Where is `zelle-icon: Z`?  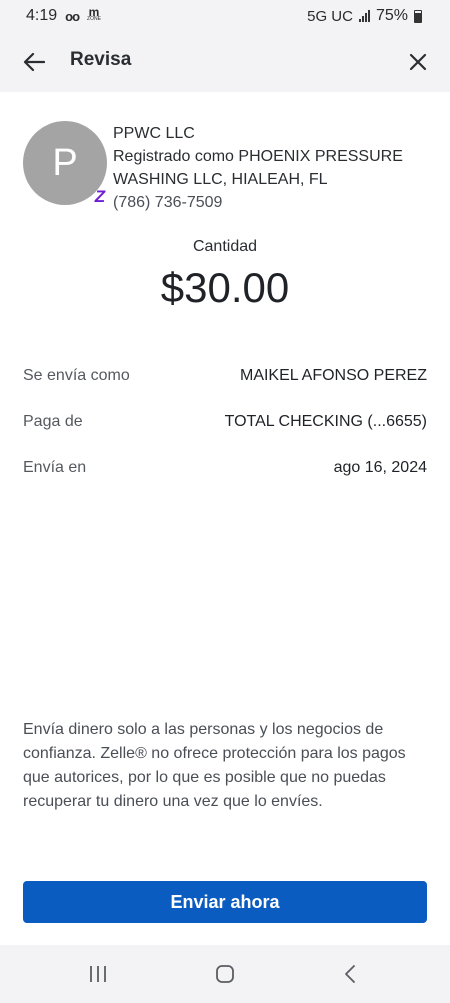 zelle-icon: Z is located at coordinates (100, 196).